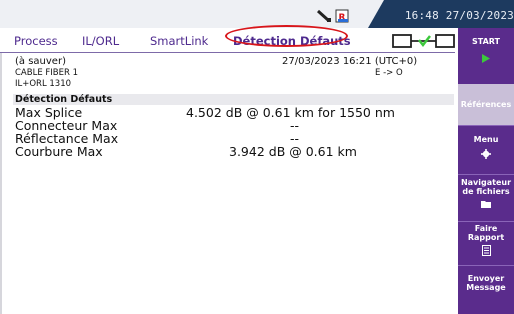  Describe the element at coordinates (233, 99) in the screenshot. I see `section-header: Détection Défauts` at that location.